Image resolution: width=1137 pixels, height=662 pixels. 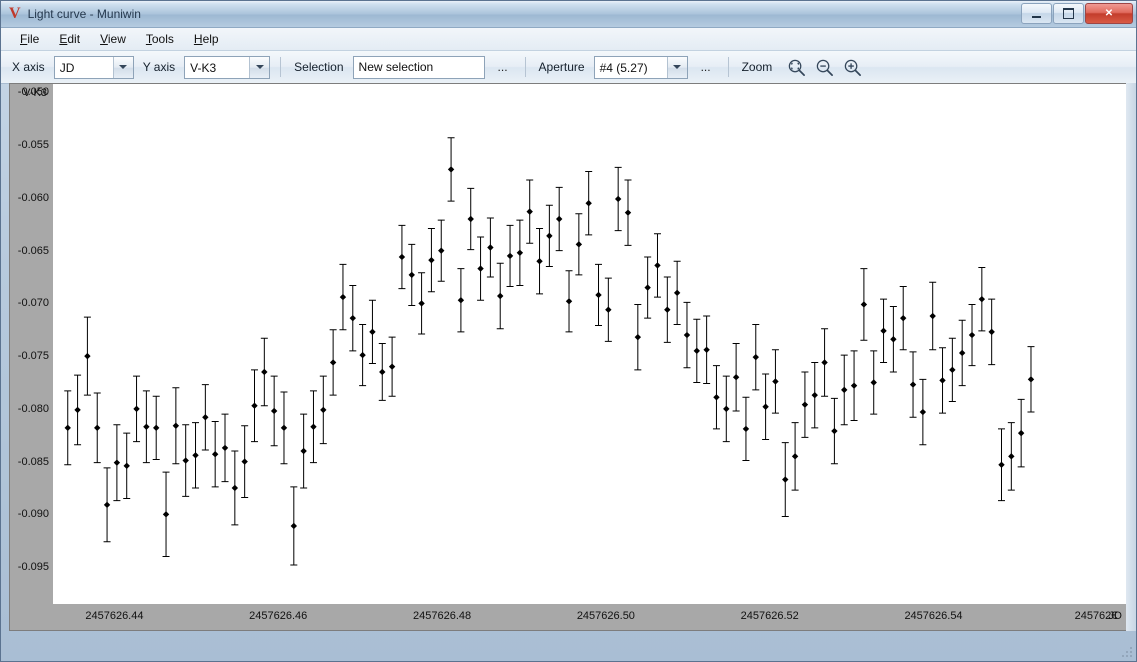 What do you see at coordinates (561, 67) in the screenshot?
I see `aperture-label: Aperture` at bounding box center [561, 67].